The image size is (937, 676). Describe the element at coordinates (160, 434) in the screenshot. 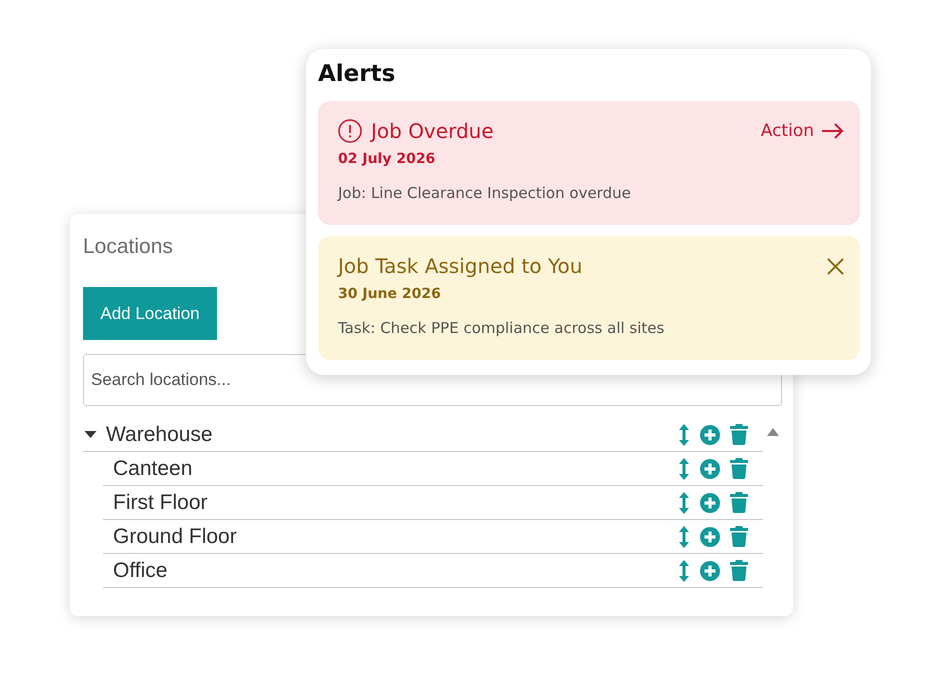

I see `tree-label: Warehouse` at that location.